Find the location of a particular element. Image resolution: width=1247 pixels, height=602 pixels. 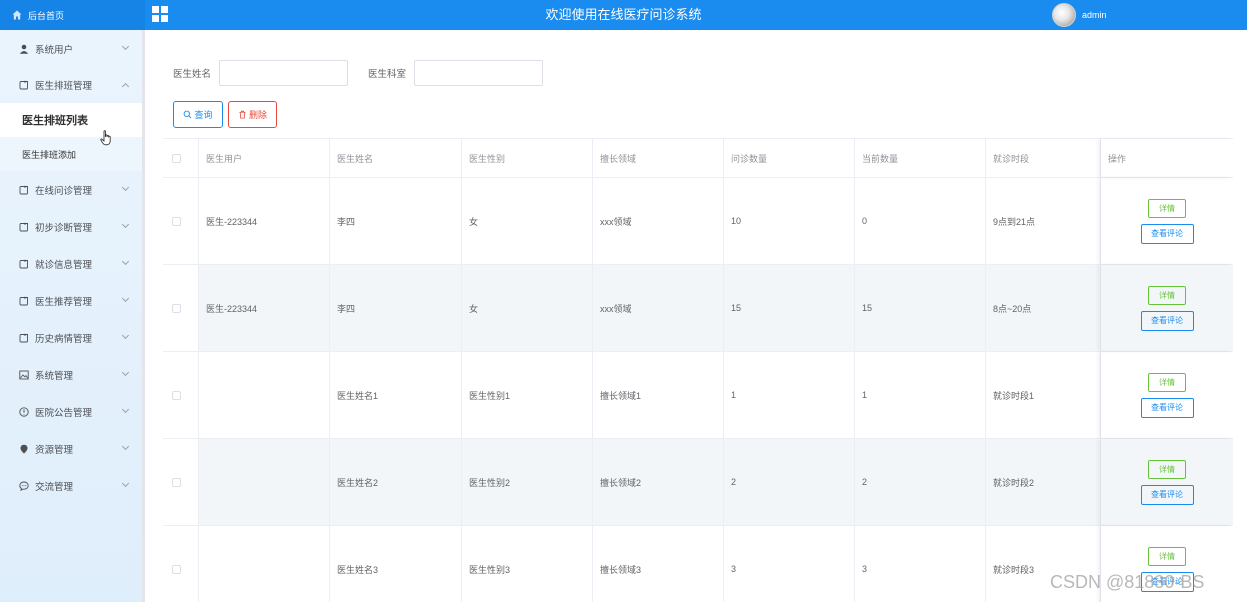

username: admin is located at coordinates (1094, 15).